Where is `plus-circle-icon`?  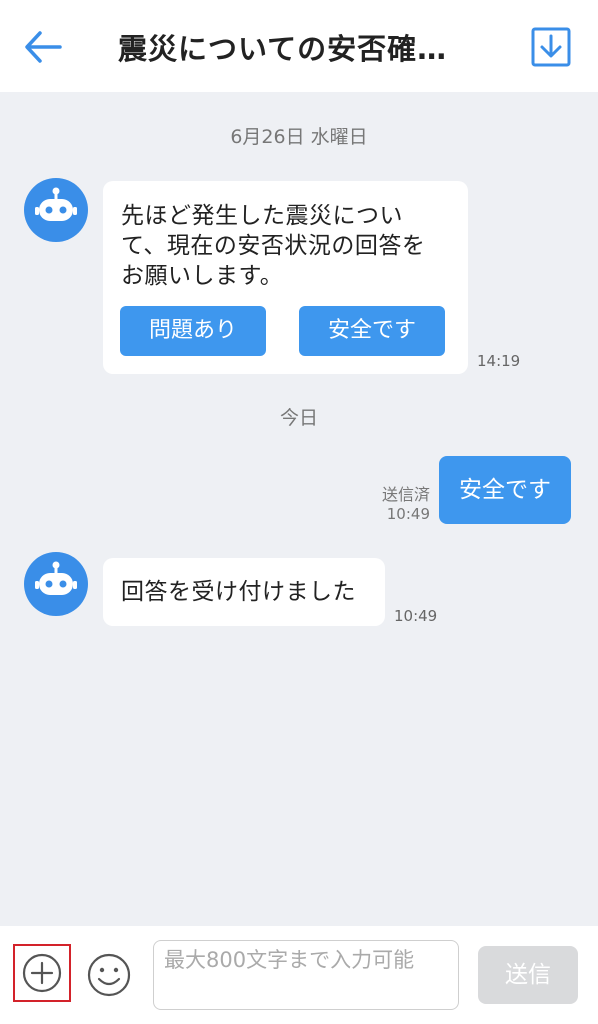
plus-circle-icon is located at coordinates (42, 973).